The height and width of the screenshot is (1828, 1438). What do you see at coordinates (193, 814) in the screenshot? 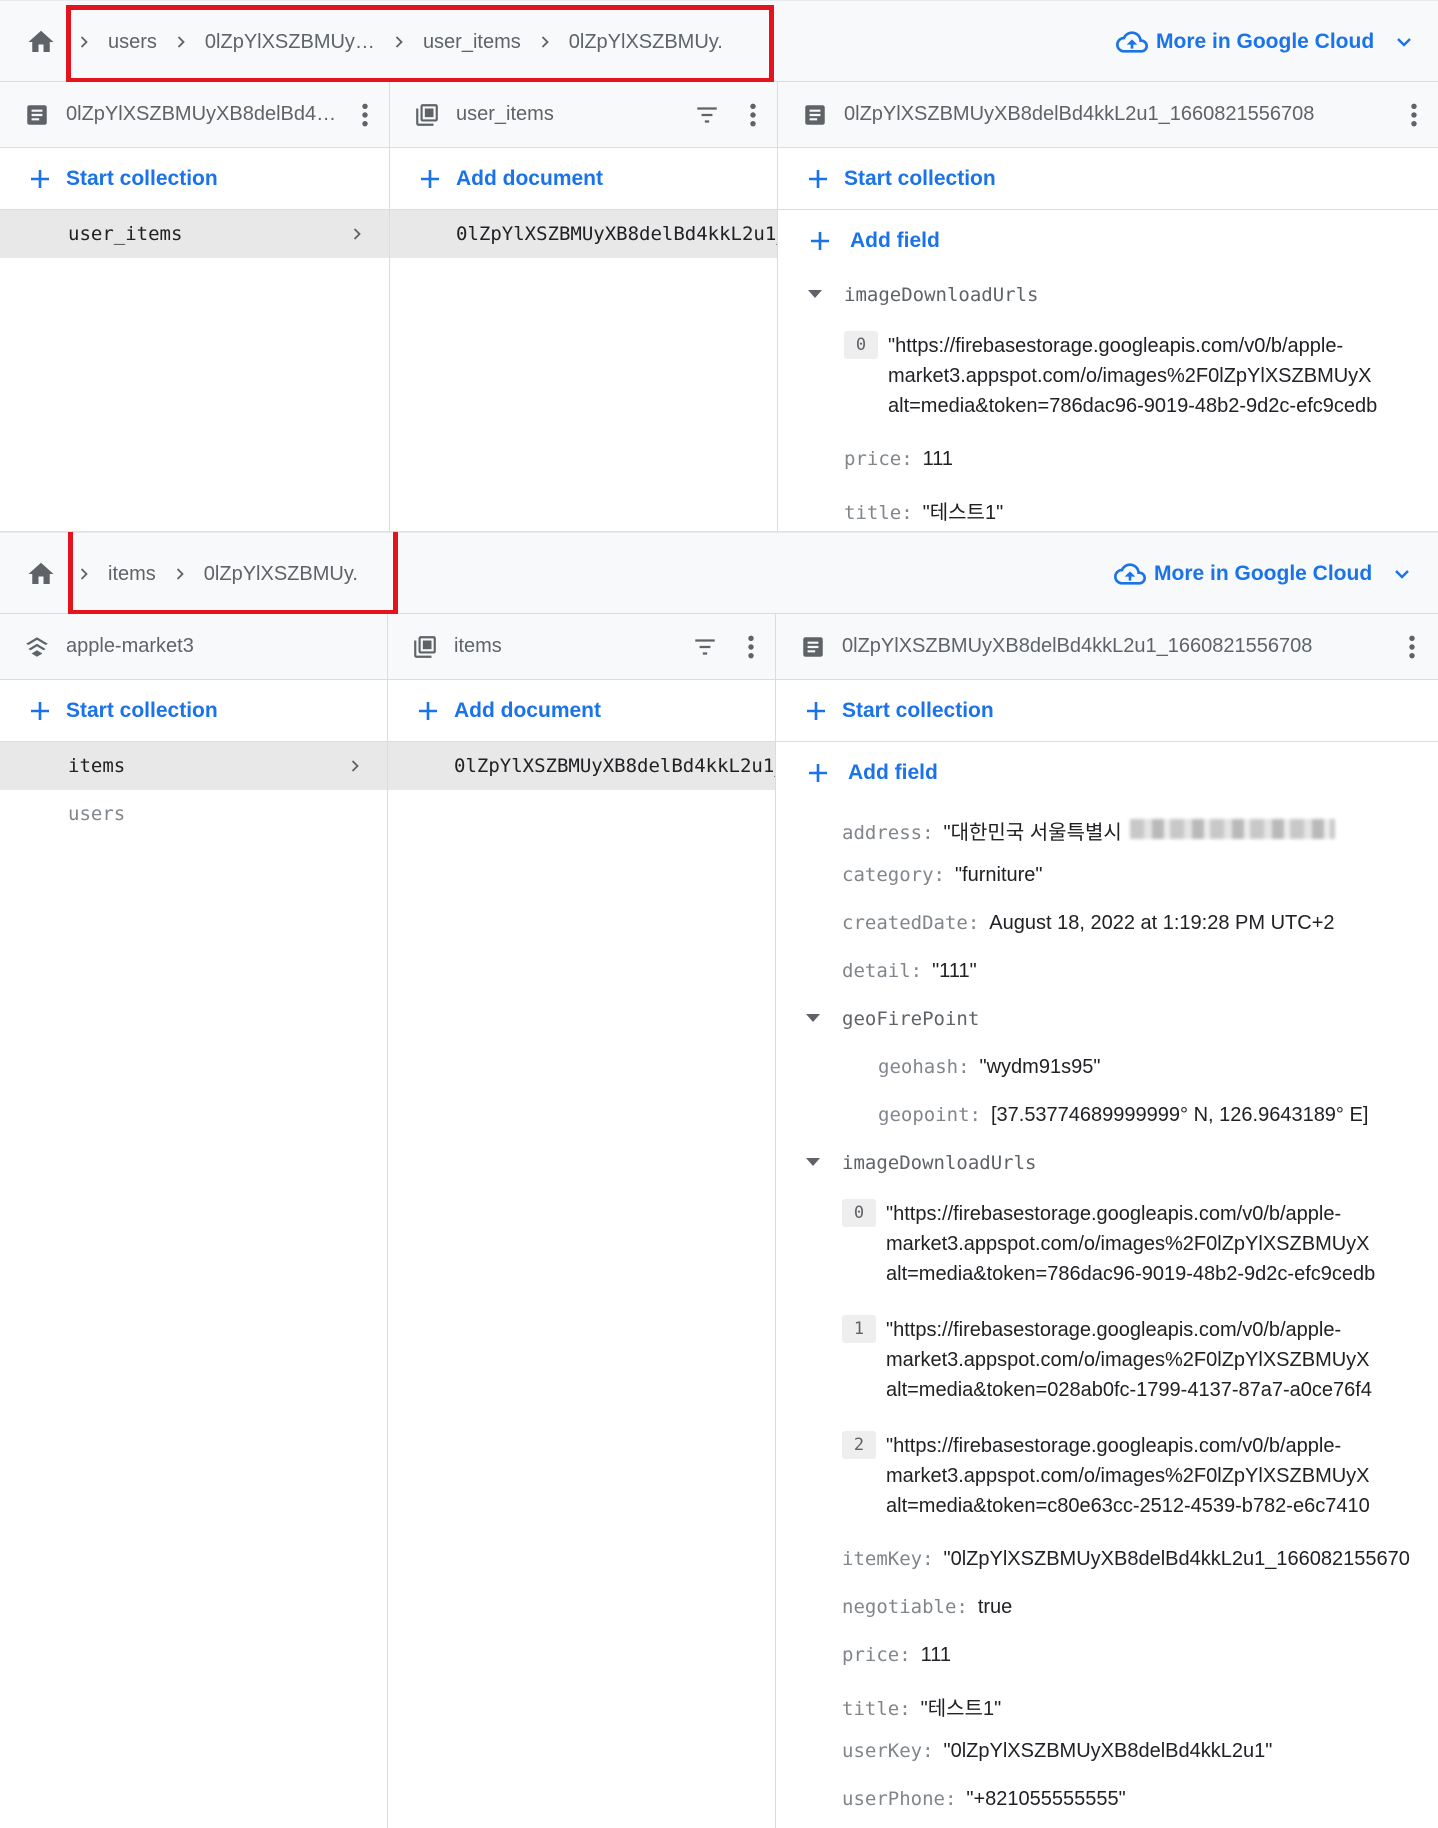
I see `list-item: users` at bounding box center [193, 814].